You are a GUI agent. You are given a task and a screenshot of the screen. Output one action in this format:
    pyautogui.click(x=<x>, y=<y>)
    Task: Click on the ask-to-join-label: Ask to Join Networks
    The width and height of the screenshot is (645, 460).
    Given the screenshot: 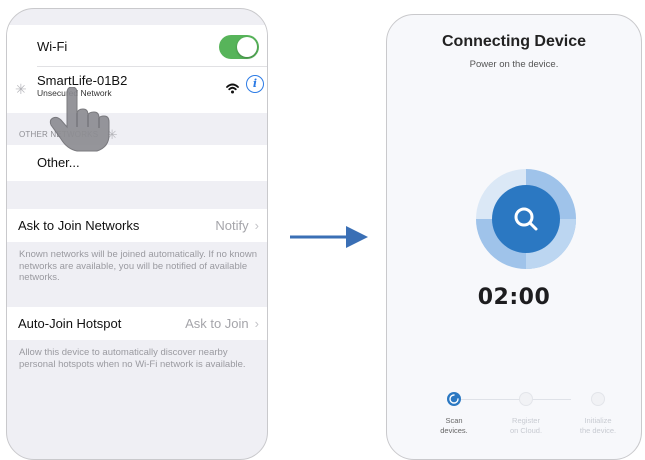 What is the action you would take?
    pyautogui.click(x=79, y=225)
    